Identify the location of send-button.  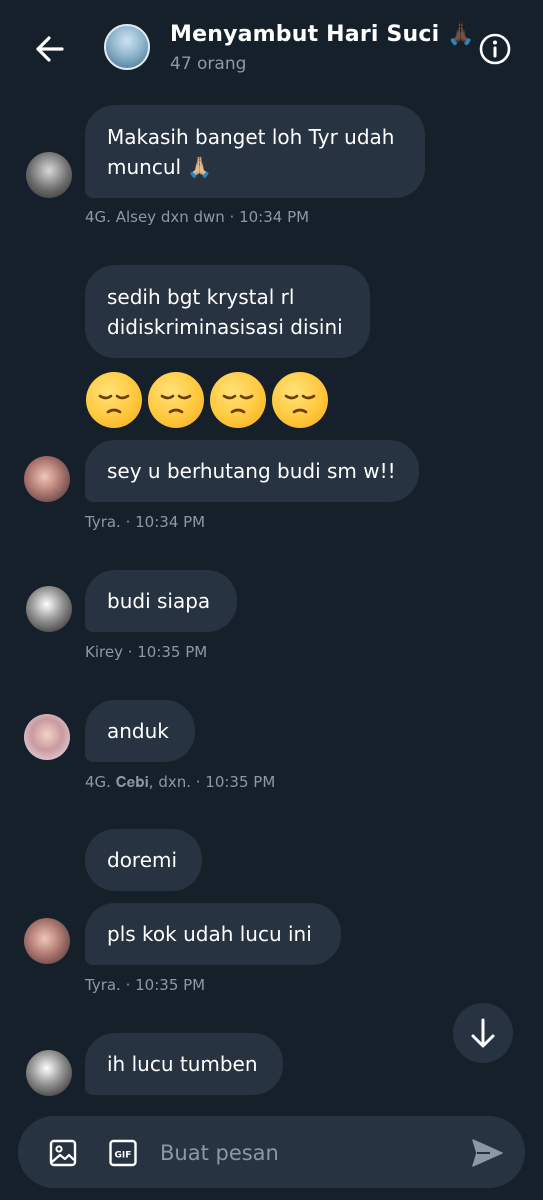
(487, 1153).